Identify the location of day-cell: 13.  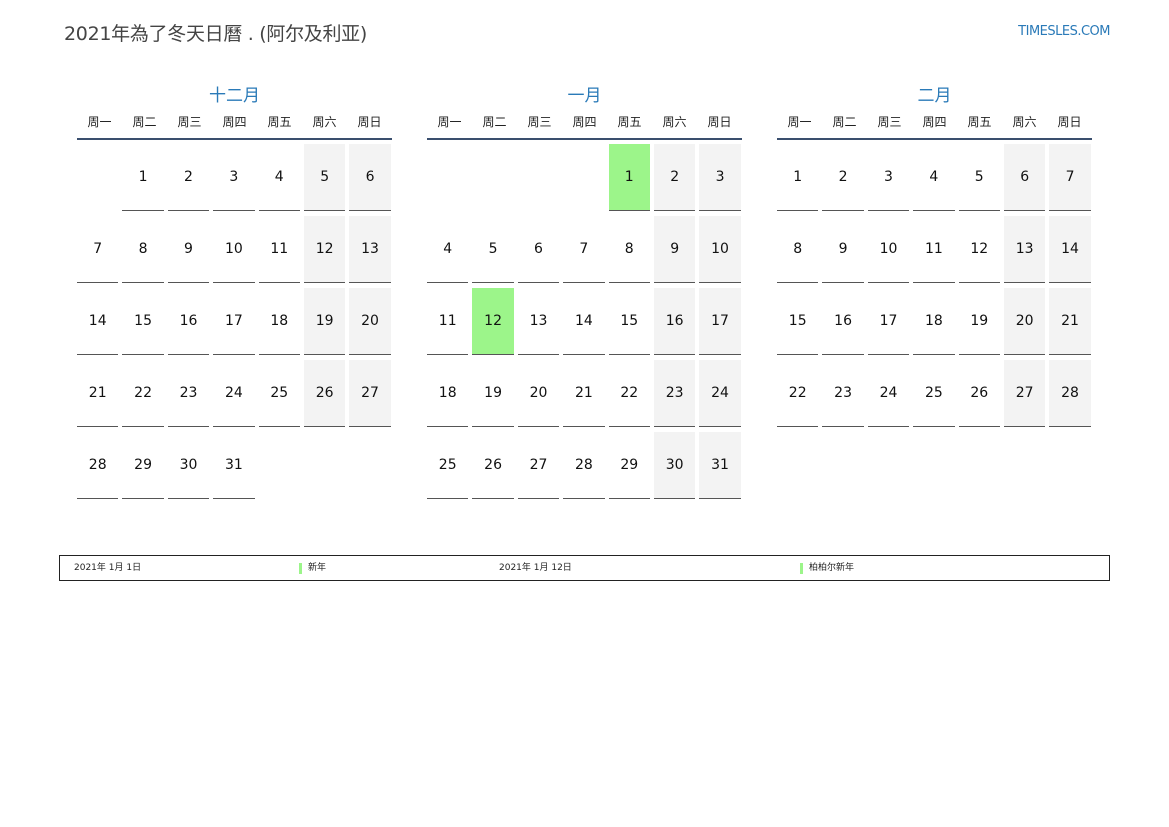
(370, 249).